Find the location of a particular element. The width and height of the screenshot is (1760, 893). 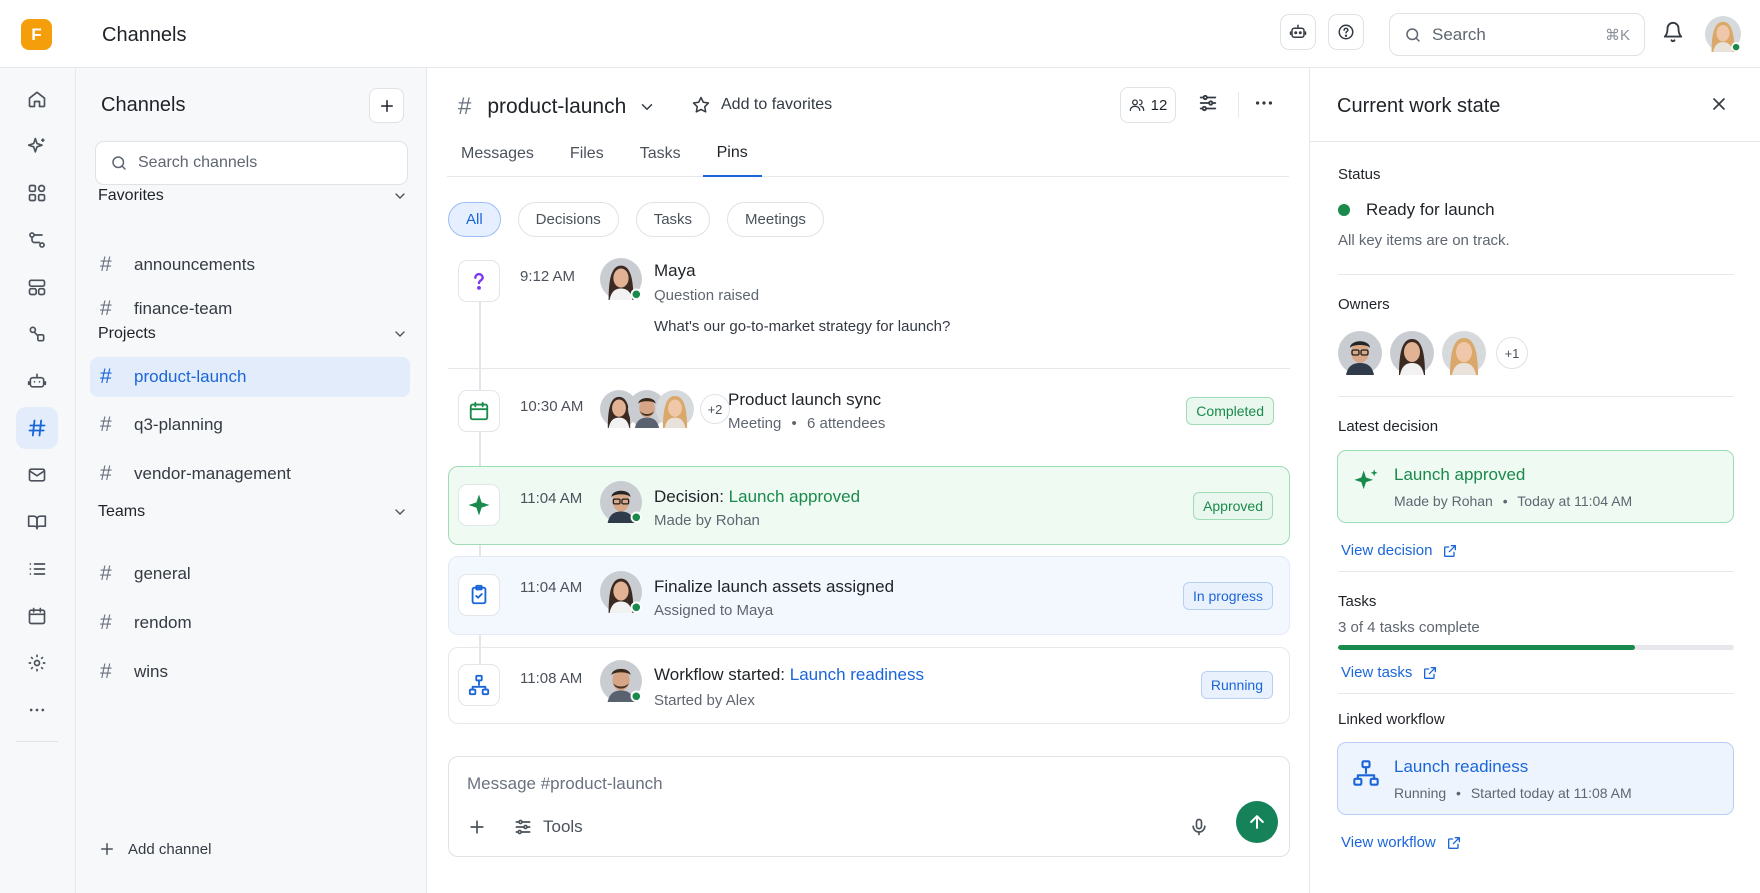

view-tasks-link: View tasks is located at coordinates (1389, 672).